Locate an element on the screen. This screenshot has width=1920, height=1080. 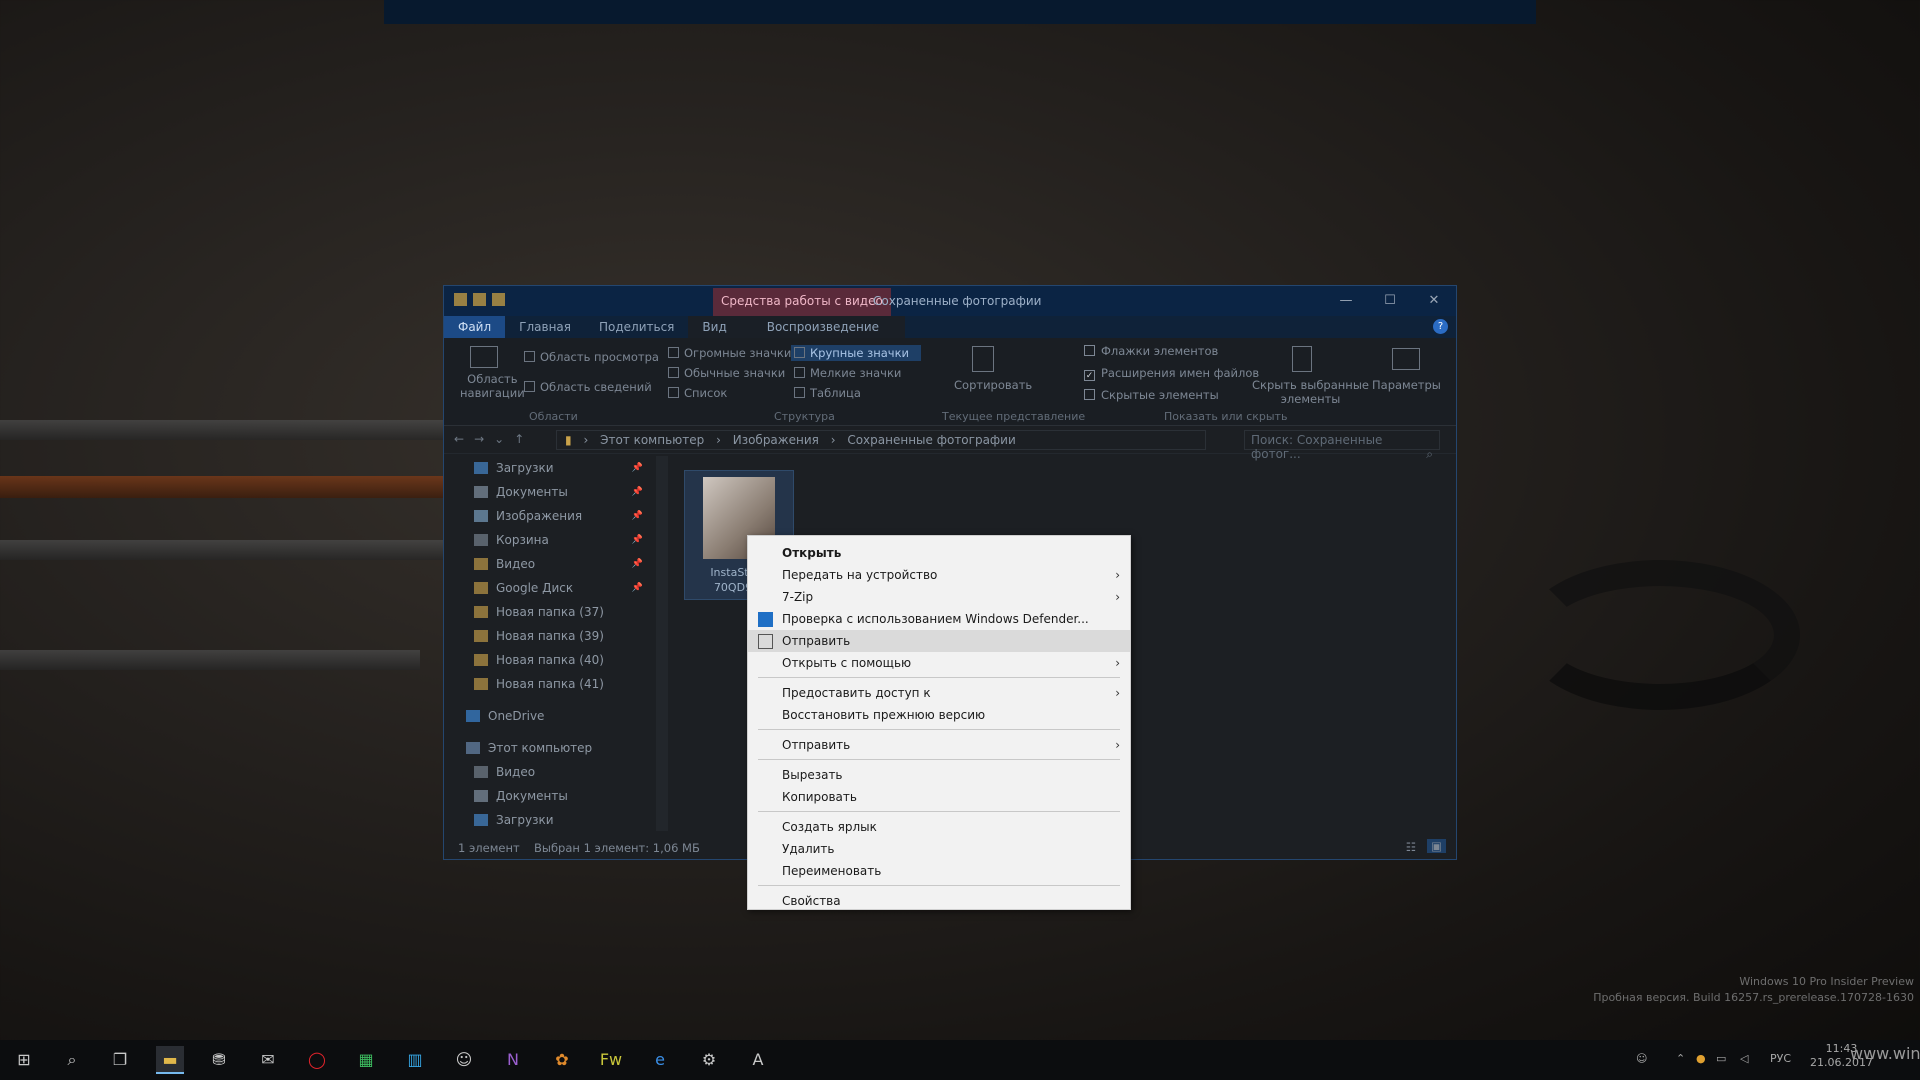
people-icon: ☺ is located at coordinates (464, 1060).